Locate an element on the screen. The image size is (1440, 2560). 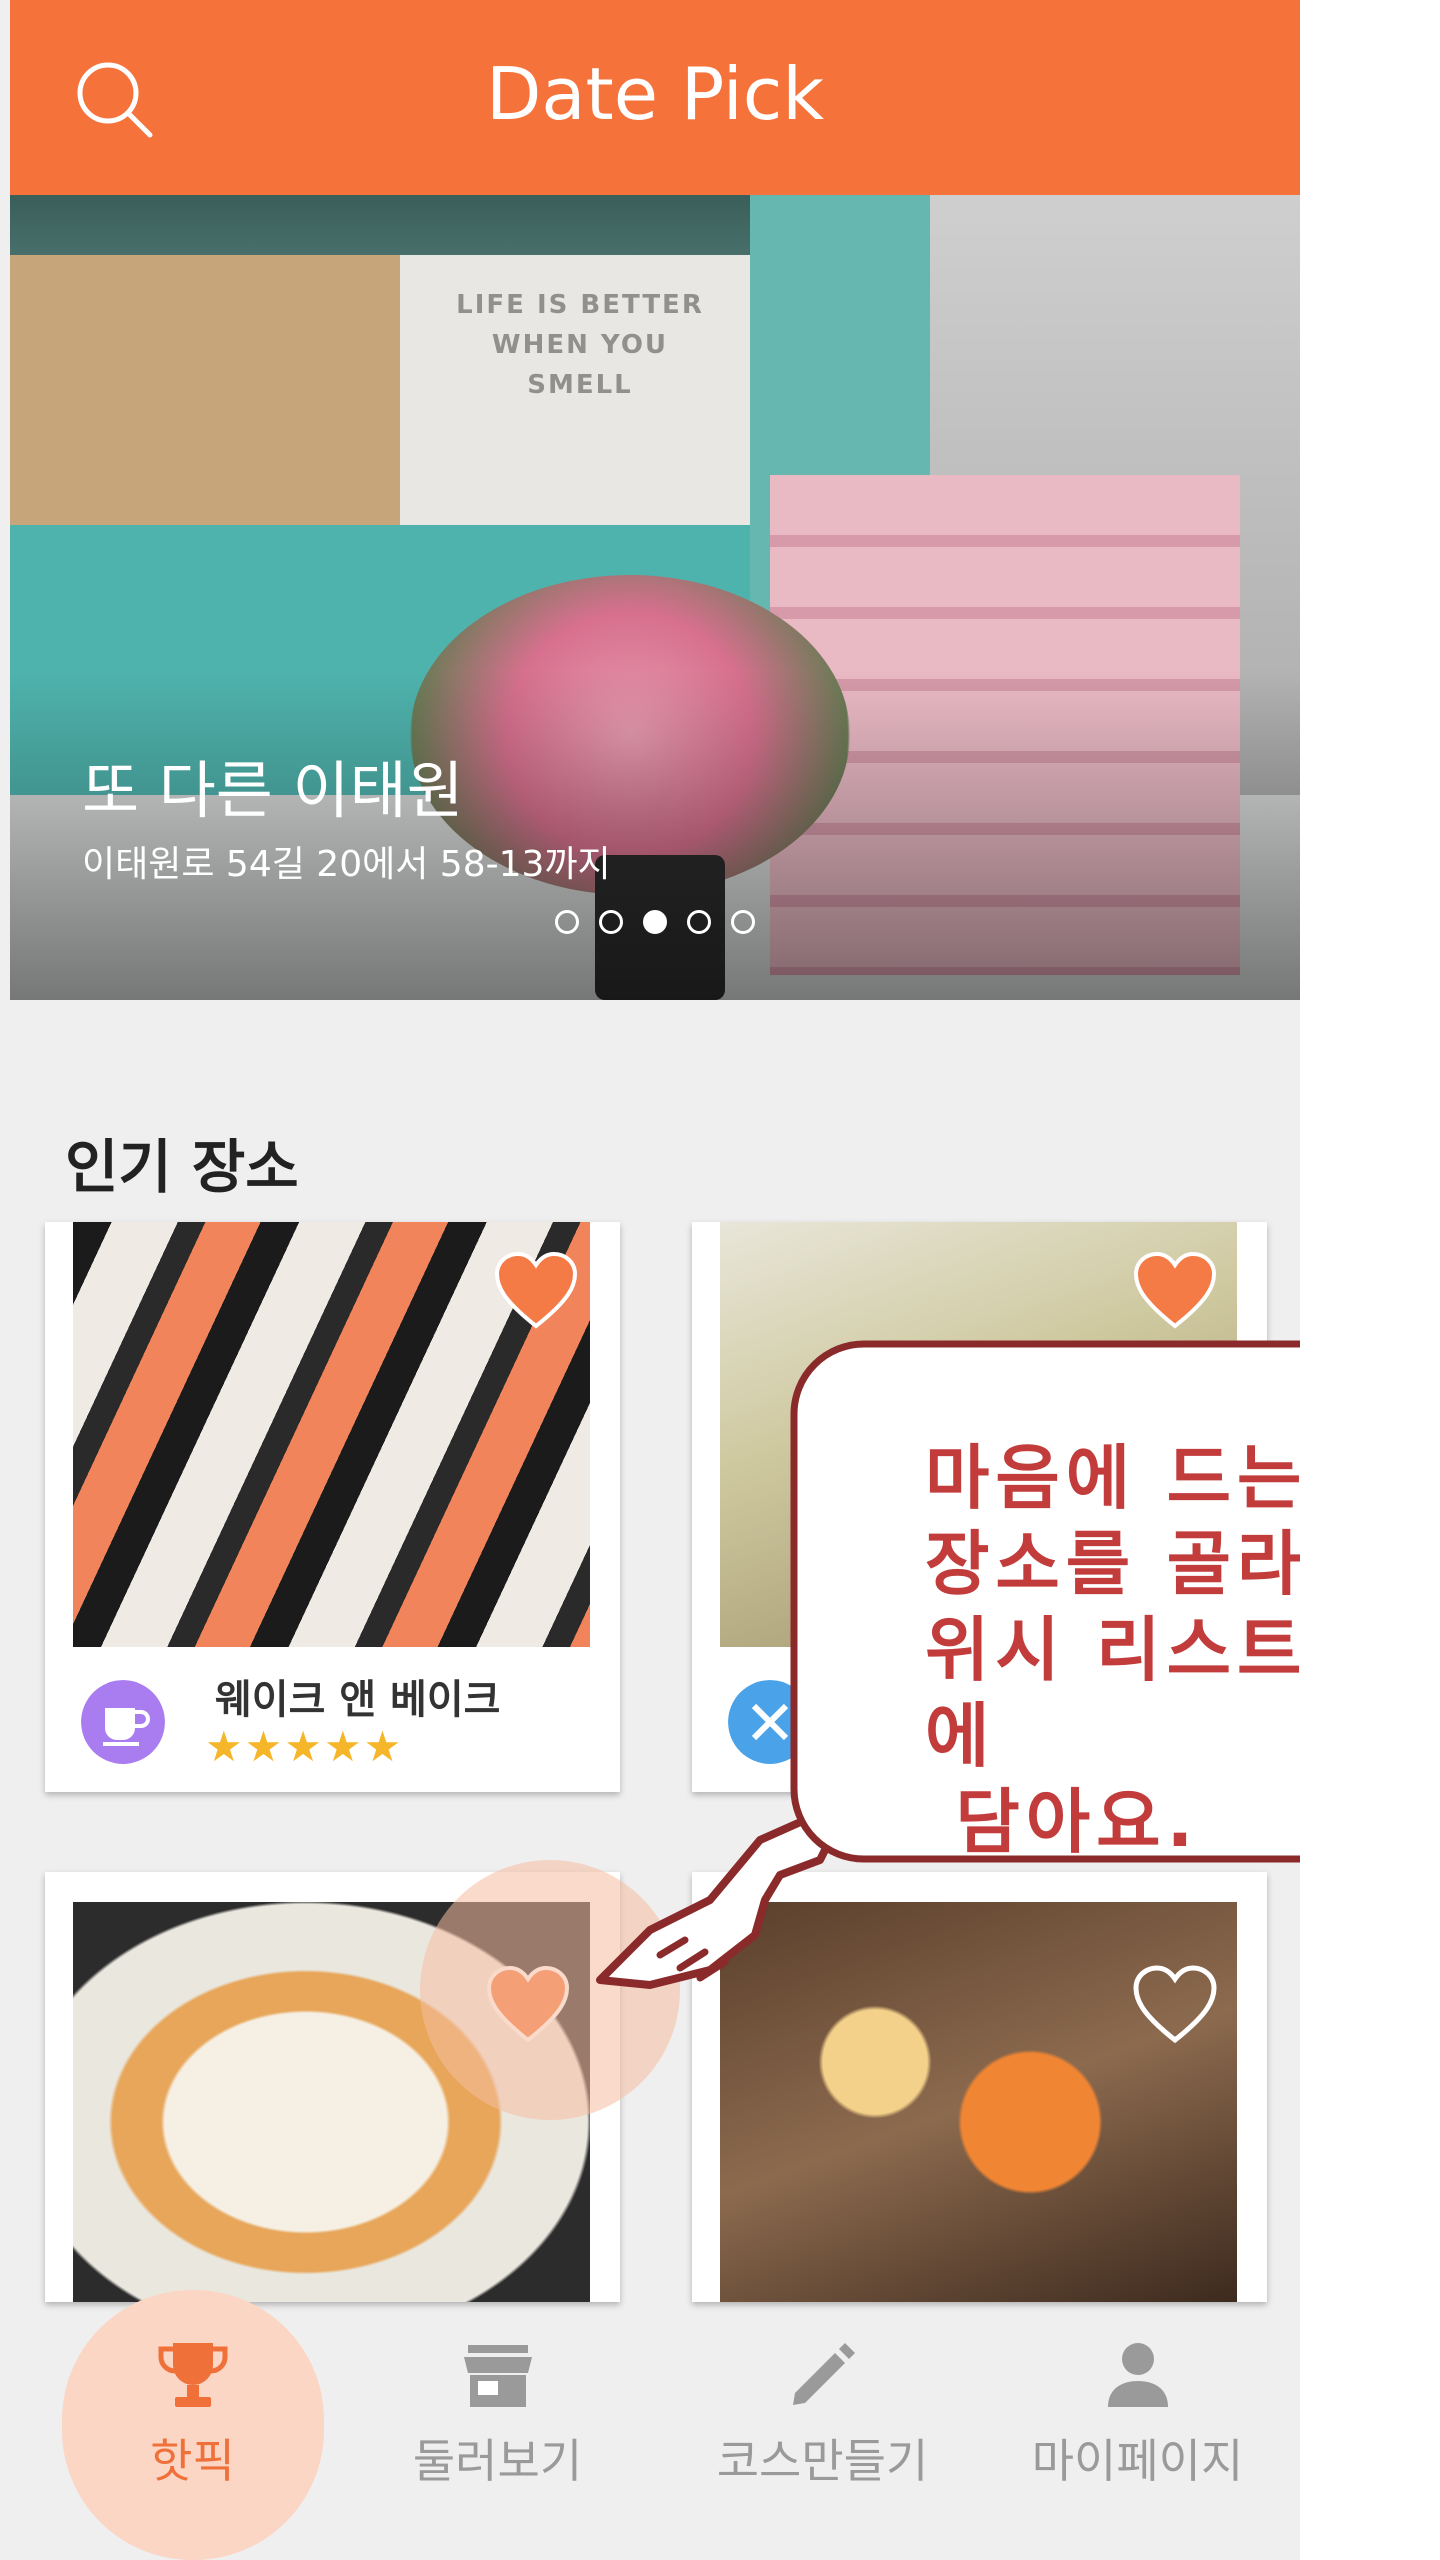
nav-item-hot-pick: 핫픽 is located at coordinates (192, 2422).